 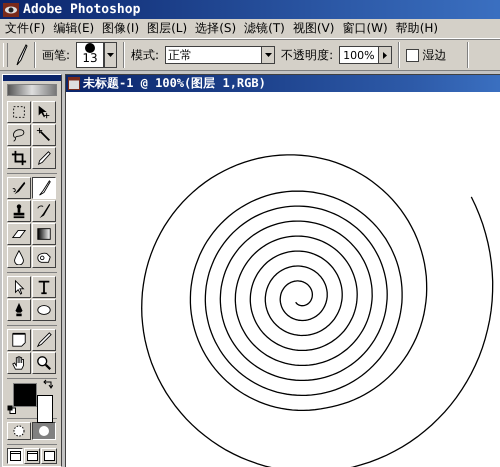 I want to click on hand-icon, so click(x=19, y=363).